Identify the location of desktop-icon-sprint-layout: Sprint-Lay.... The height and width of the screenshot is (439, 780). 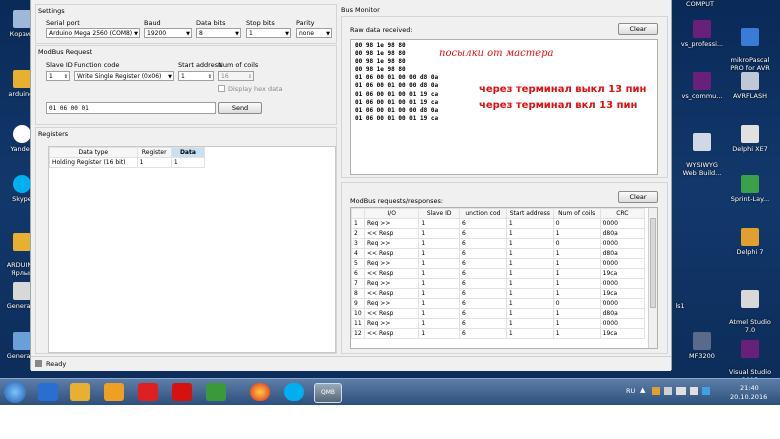
(750, 189).